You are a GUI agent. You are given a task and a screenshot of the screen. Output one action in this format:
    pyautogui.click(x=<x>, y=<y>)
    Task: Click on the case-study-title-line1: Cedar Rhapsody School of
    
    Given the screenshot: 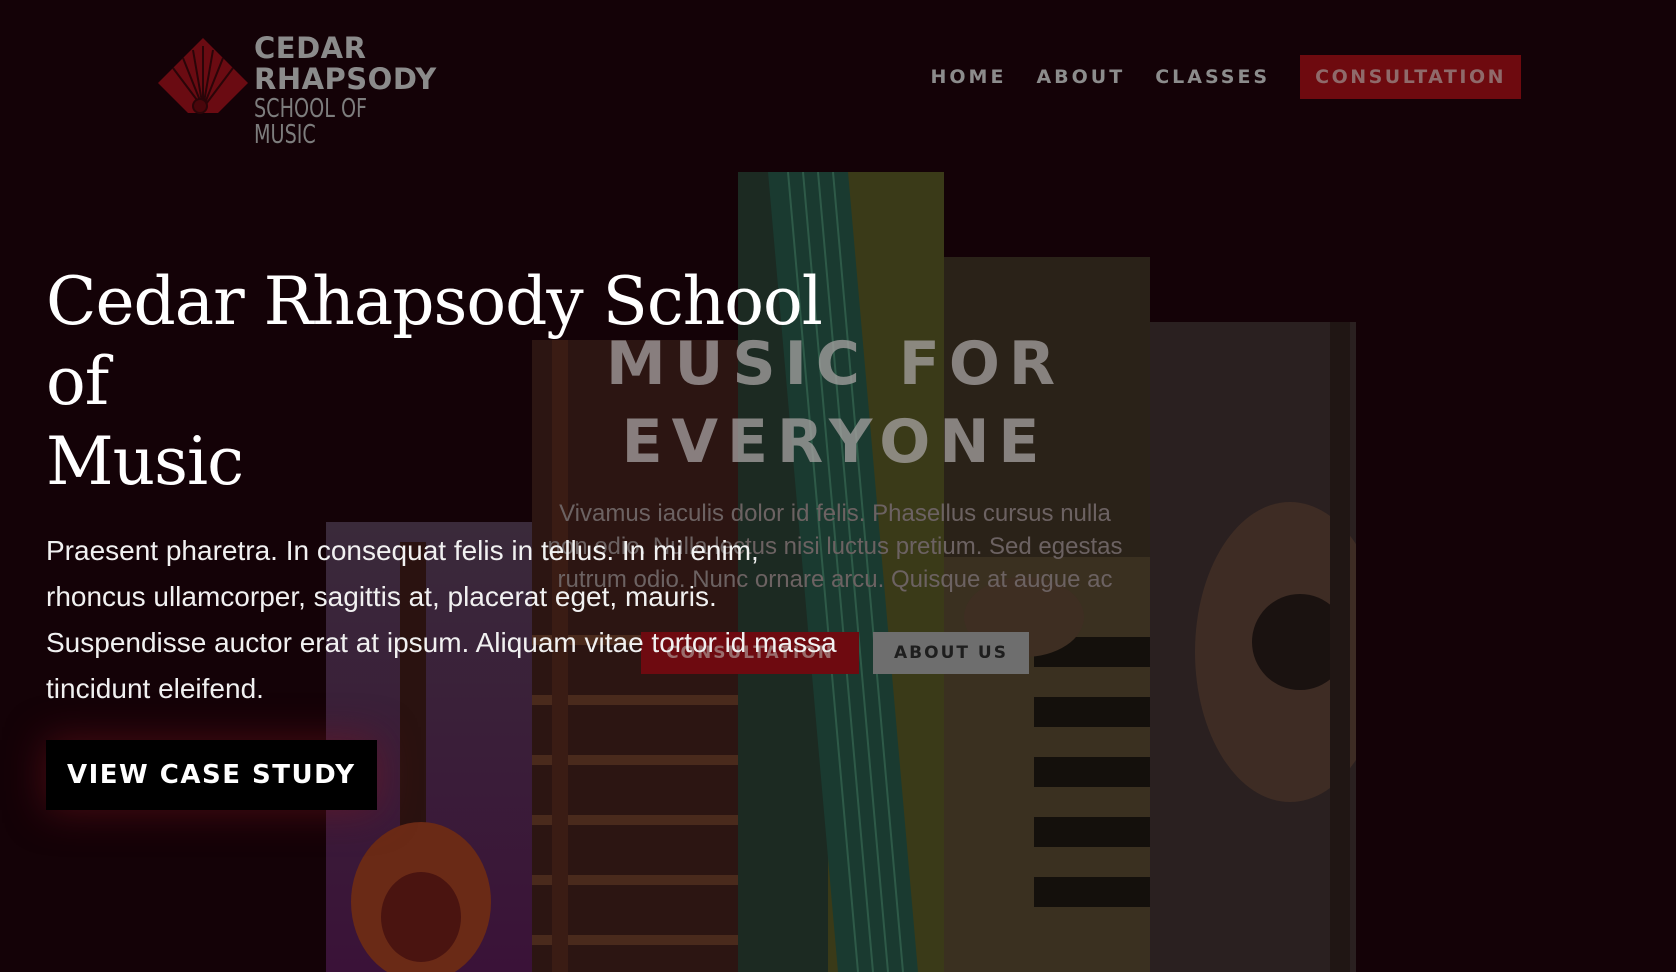 What is the action you would take?
    pyautogui.click(x=434, y=341)
    